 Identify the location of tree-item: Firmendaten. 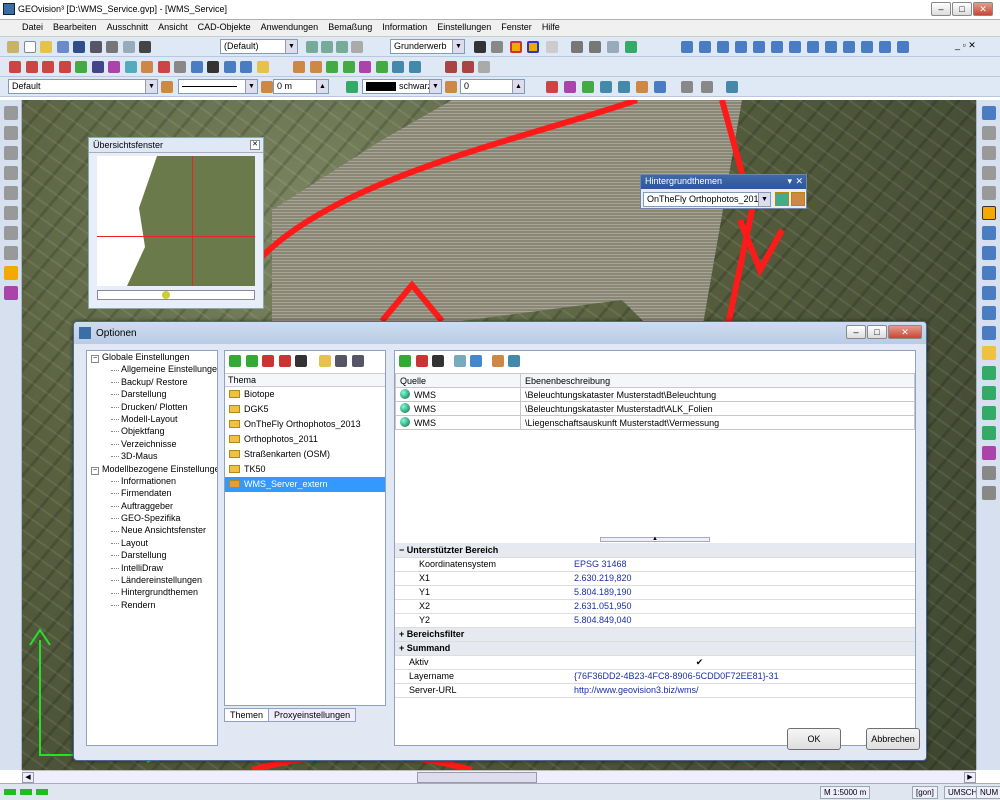
(152, 493).